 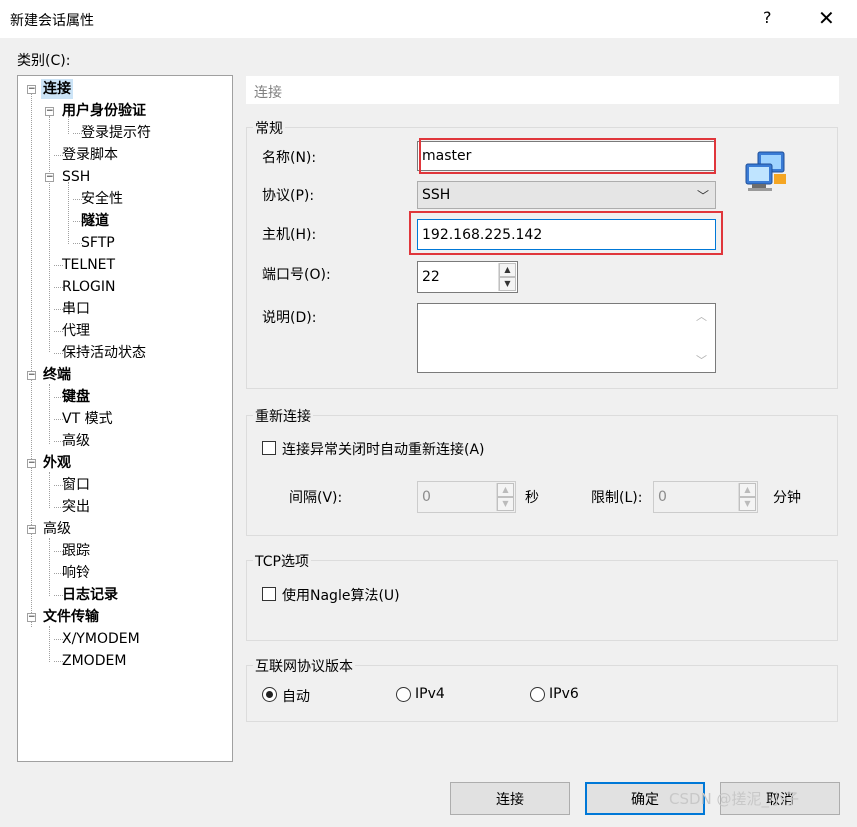 I want to click on description-textarea, so click(x=566, y=338).